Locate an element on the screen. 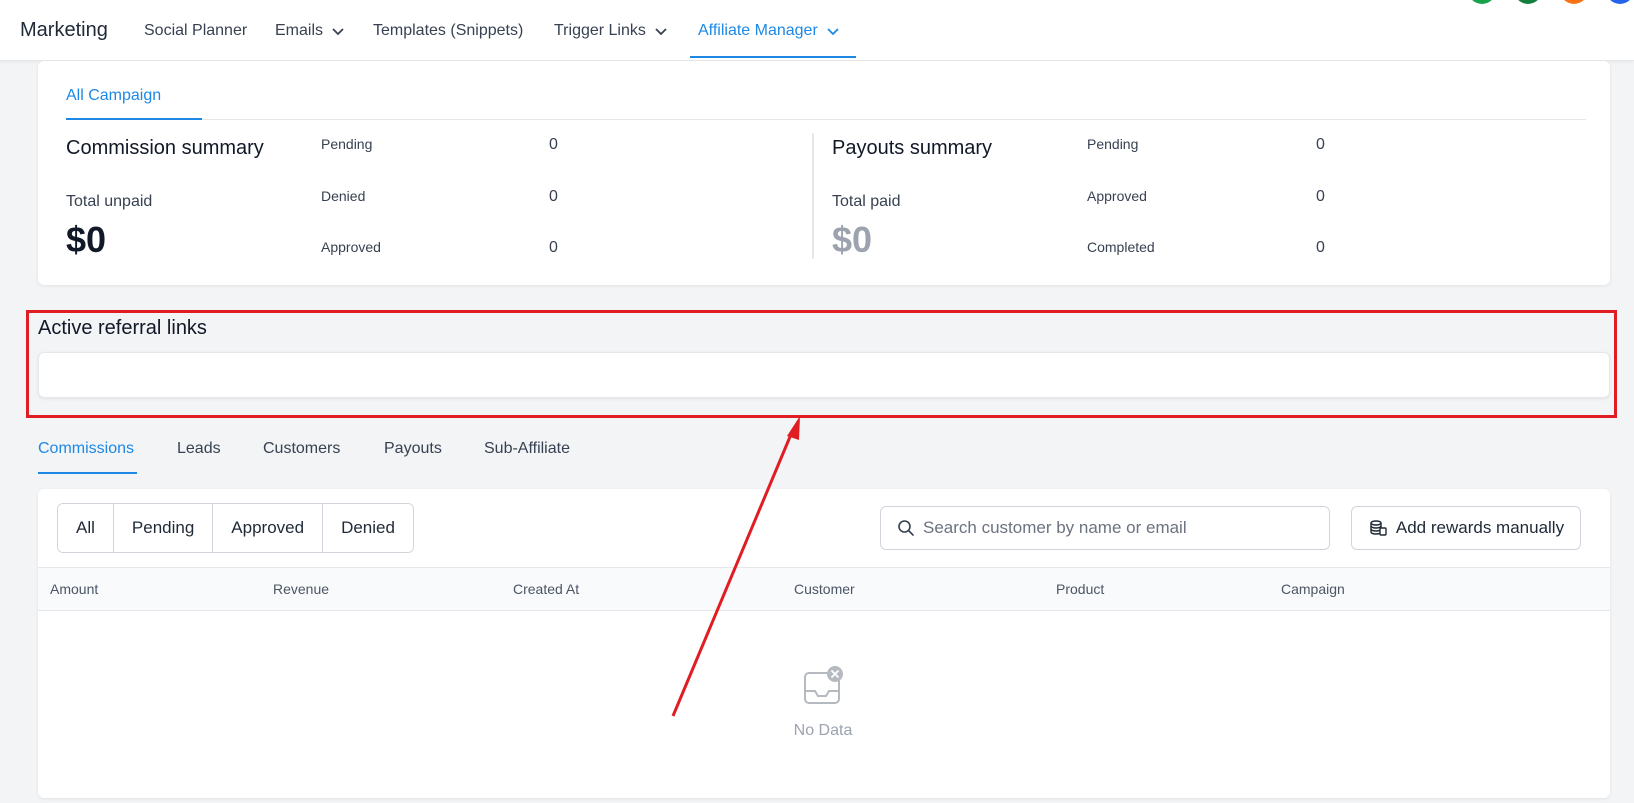  no-data-label: No Data is located at coordinates (823, 730).